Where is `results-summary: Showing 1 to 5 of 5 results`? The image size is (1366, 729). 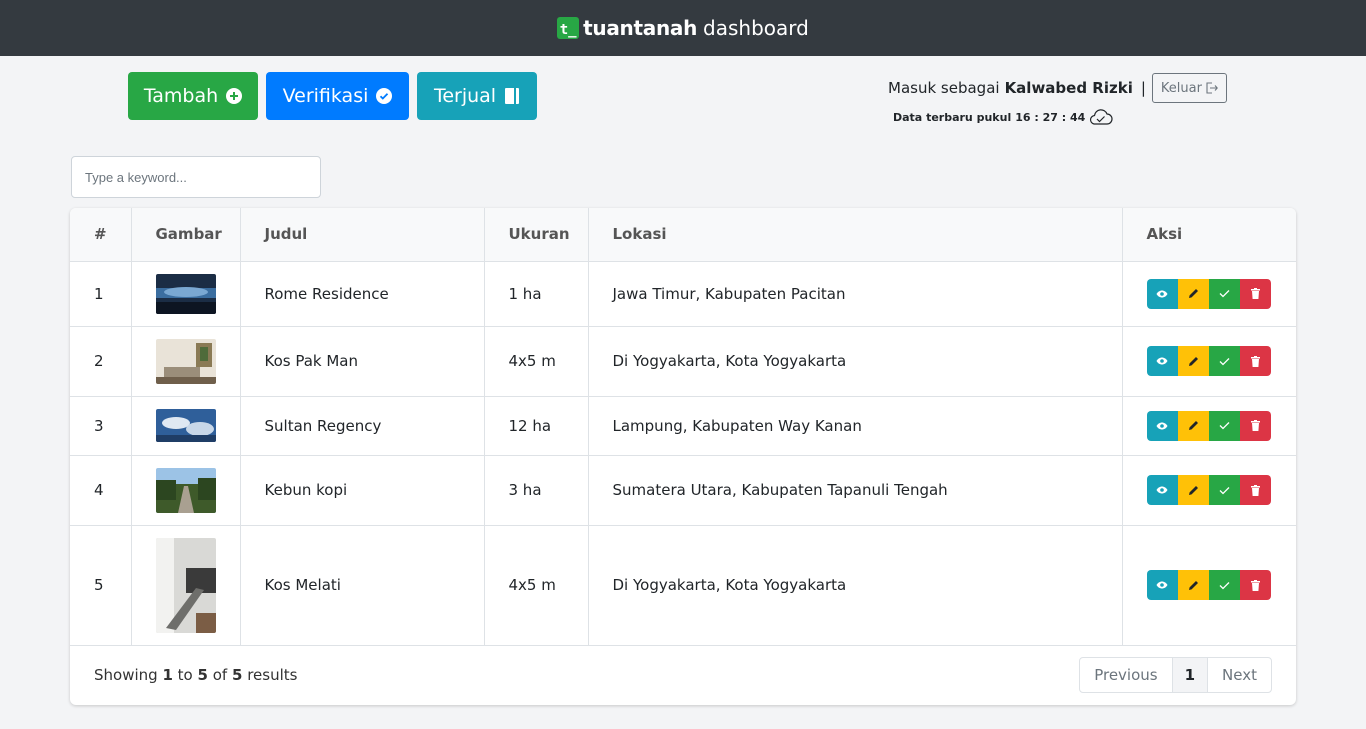 results-summary: Showing 1 to 5 of 5 results is located at coordinates (195, 675).